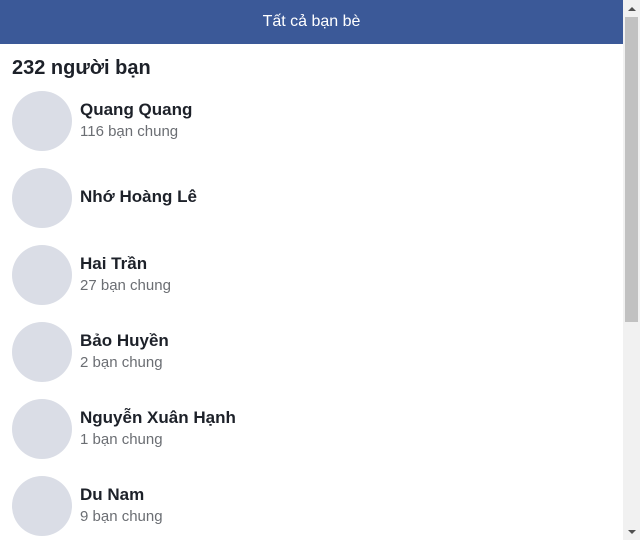 The image size is (640, 540). I want to click on scroll-down-button, so click(631, 531).